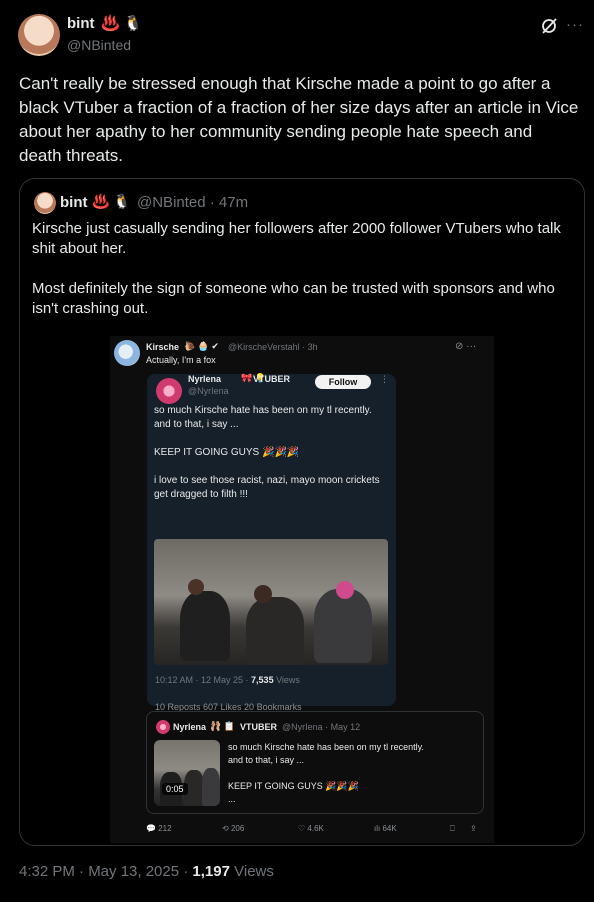 This screenshot has width=594, height=902. Describe the element at coordinates (105, 871) in the screenshot. I see `timestamp-text: 4:32 PM · May 13, 2025 ·` at that location.